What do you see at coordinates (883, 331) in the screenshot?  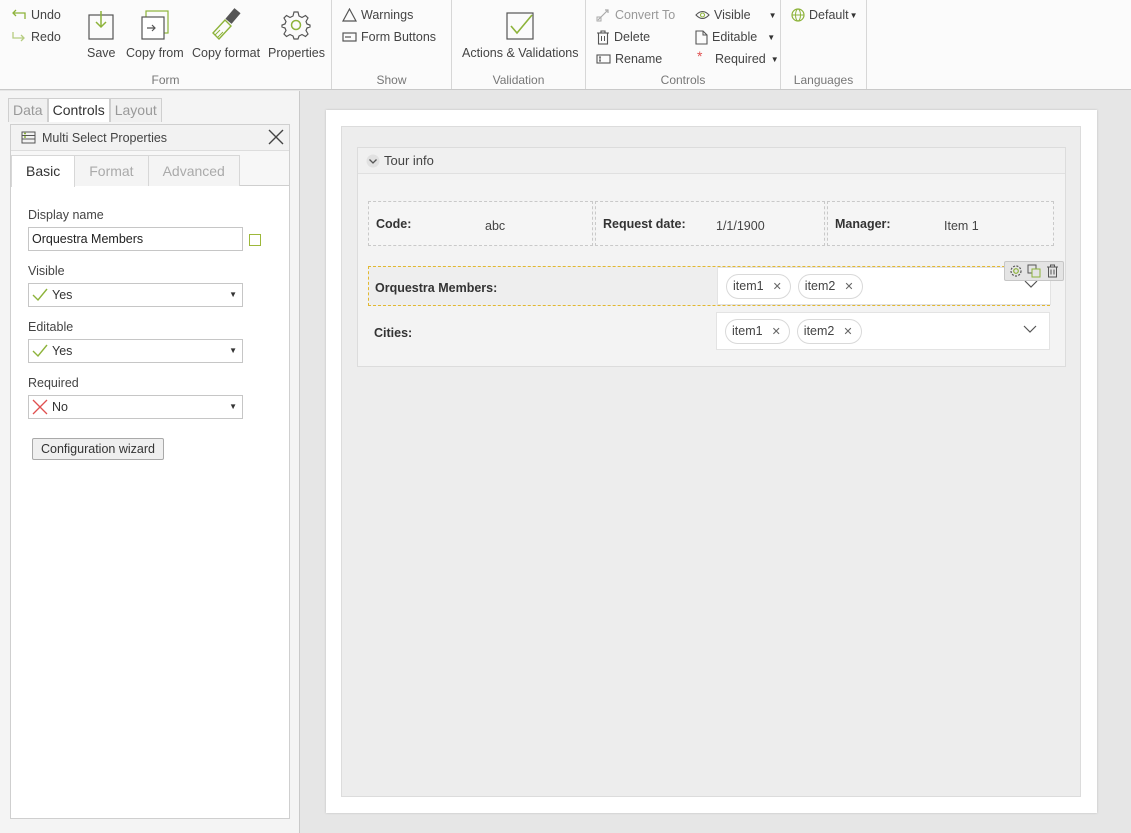 I see `cities-multiselect: item1 ✕ item2 ✕` at bounding box center [883, 331].